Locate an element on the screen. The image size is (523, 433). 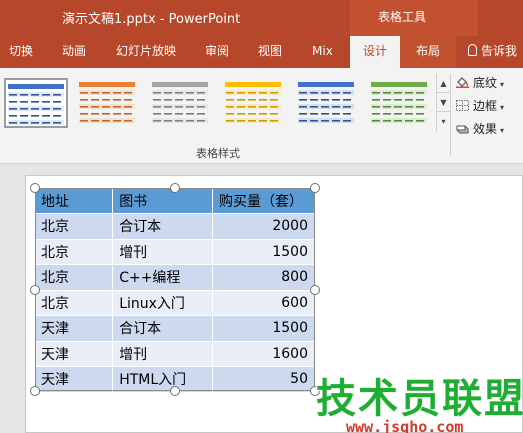
table-cell-quantity: 1600 is located at coordinates (263, 354).